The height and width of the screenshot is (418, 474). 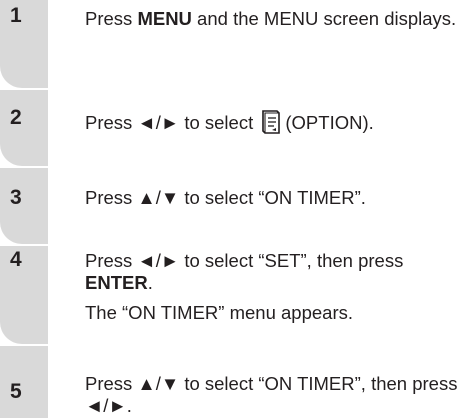 I want to click on step-text: Press ◄/► to select (OPTION)., so click(x=277, y=122).